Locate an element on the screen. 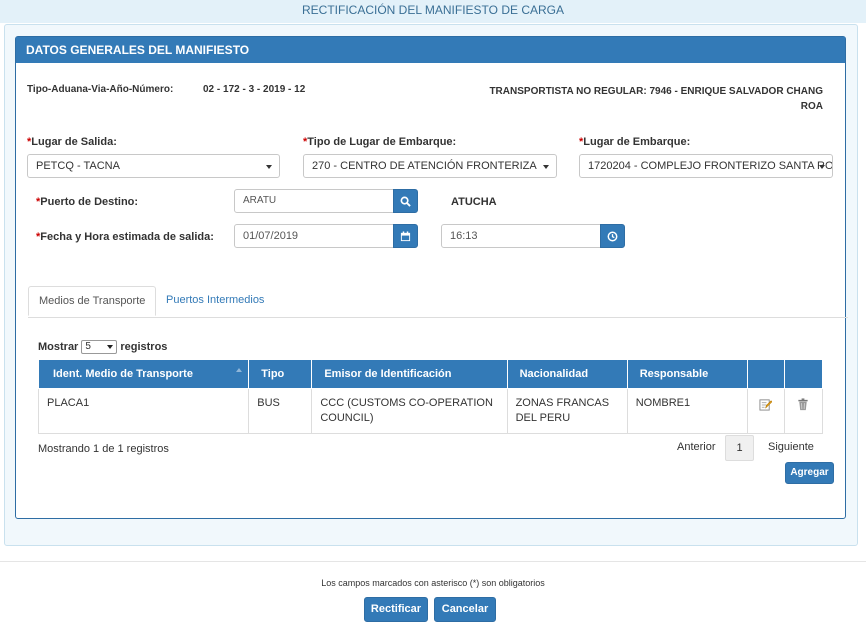 Image resolution: width=866 pixels, height=631 pixels. page-length-prefix: Mostrar is located at coordinates (58, 347).